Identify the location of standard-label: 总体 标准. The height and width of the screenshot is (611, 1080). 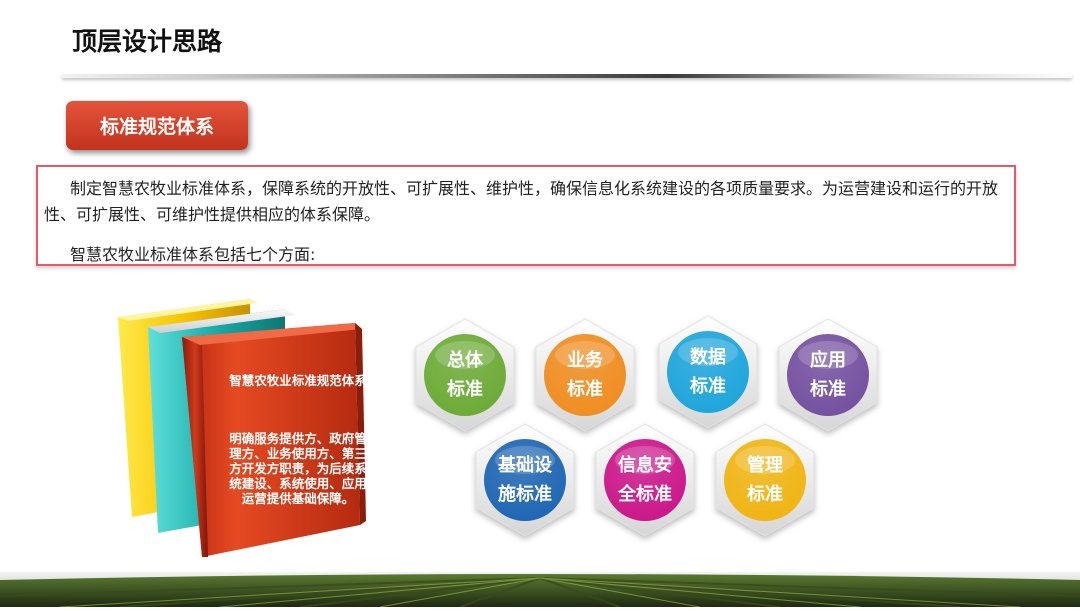
(465, 375).